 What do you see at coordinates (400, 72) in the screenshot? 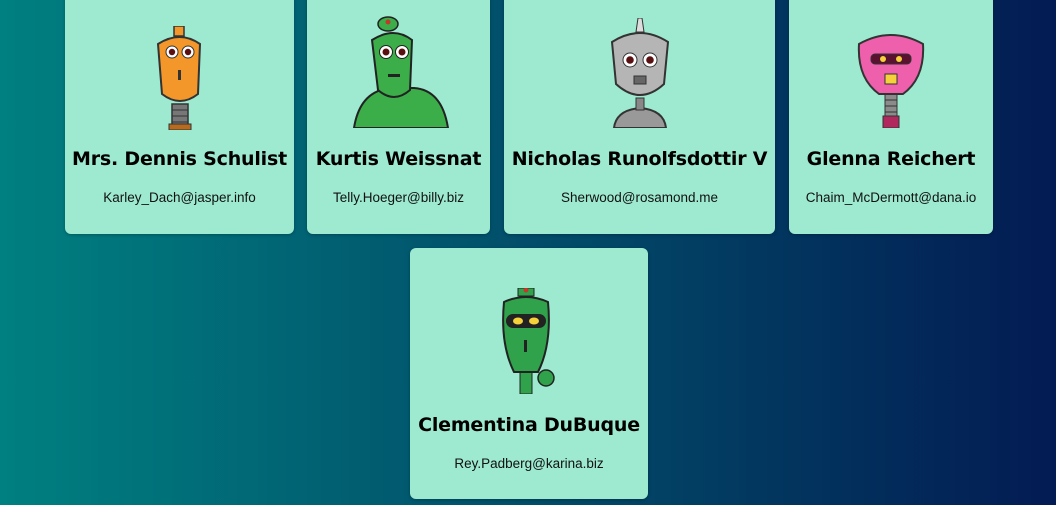
I see `green-robot-icon` at bounding box center [400, 72].